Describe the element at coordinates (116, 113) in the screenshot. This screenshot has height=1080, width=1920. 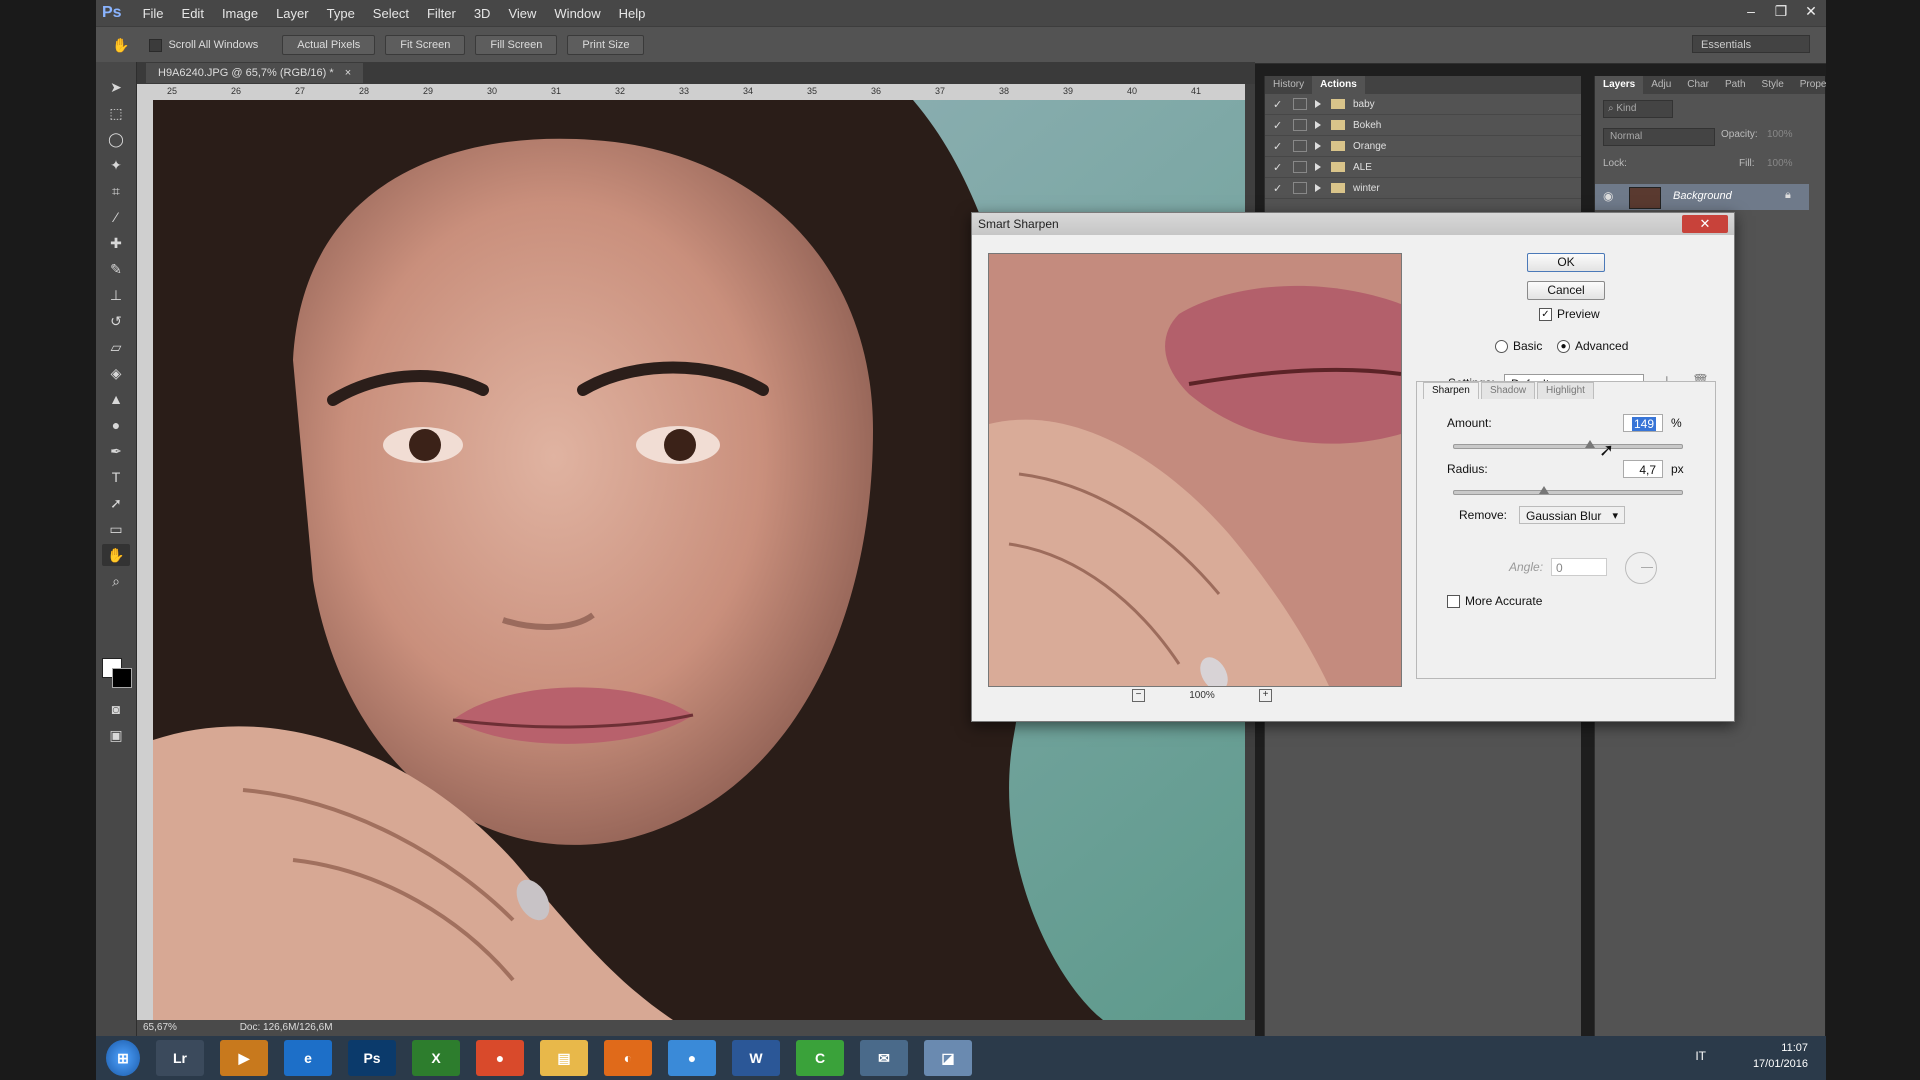
I see `marquee-tool-icon: ⬚` at that location.